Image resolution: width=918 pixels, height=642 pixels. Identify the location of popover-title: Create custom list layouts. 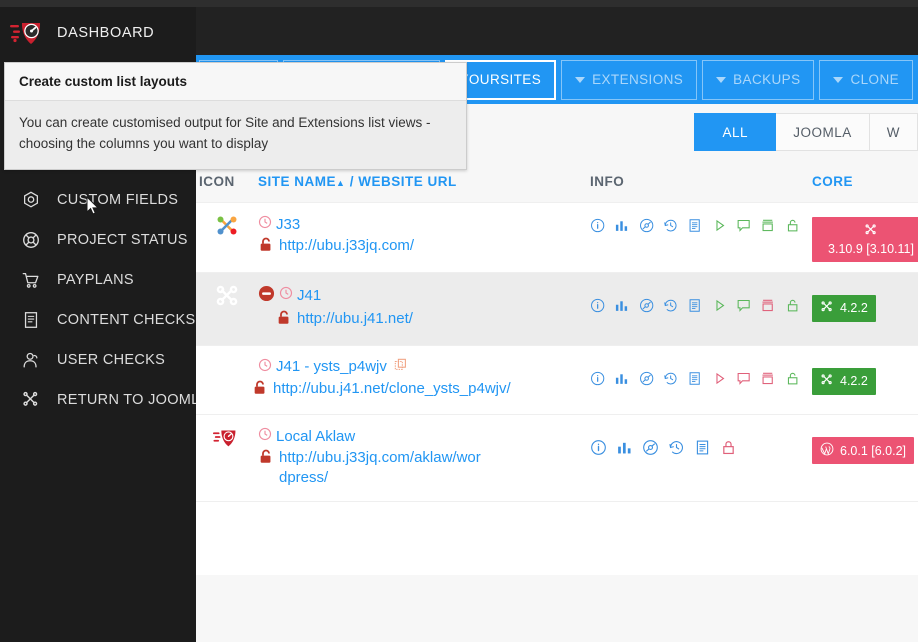
(235, 82).